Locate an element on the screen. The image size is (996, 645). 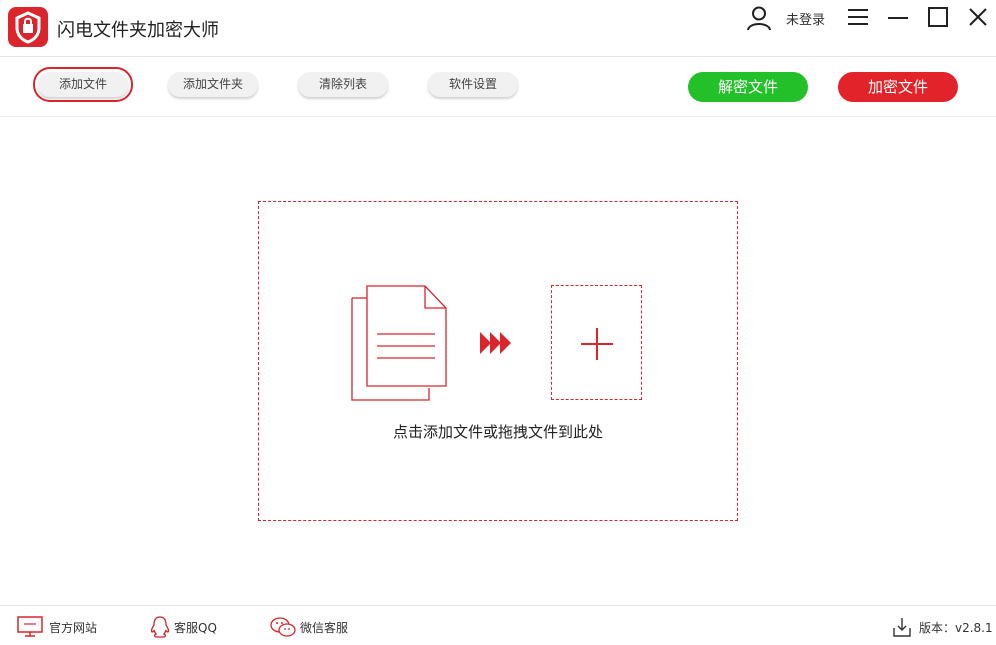
wechat-service-label: 微信客服 is located at coordinates (324, 628).